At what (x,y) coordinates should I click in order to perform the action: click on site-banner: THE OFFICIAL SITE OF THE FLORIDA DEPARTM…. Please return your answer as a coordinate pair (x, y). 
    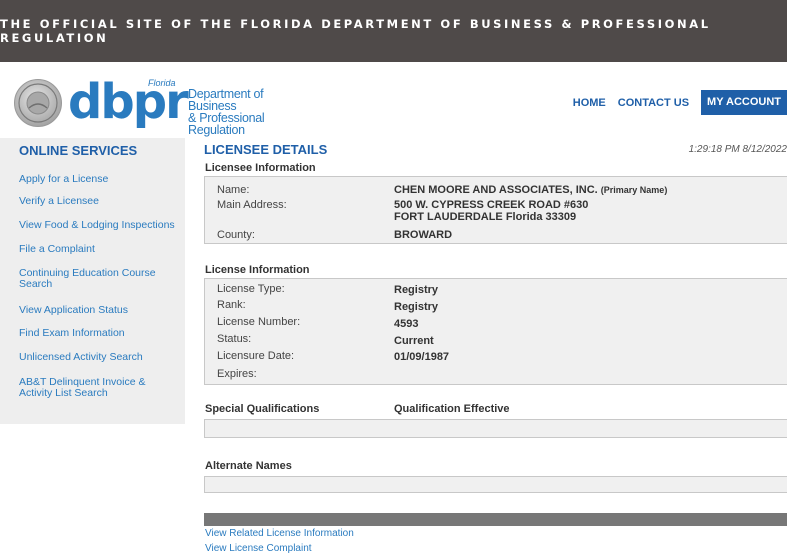
    Looking at the image, I should click on (393, 31).